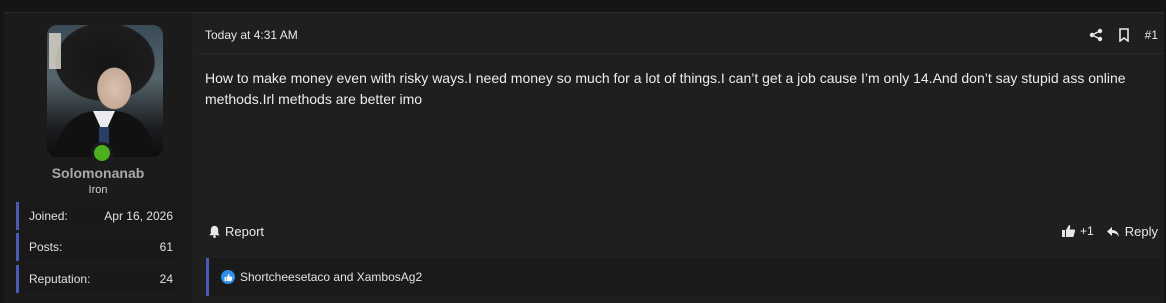 The height and width of the screenshot is (303, 1166). What do you see at coordinates (1151, 35) in the screenshot?
I see `post-number: #1` at bounding box center [1151, 35].